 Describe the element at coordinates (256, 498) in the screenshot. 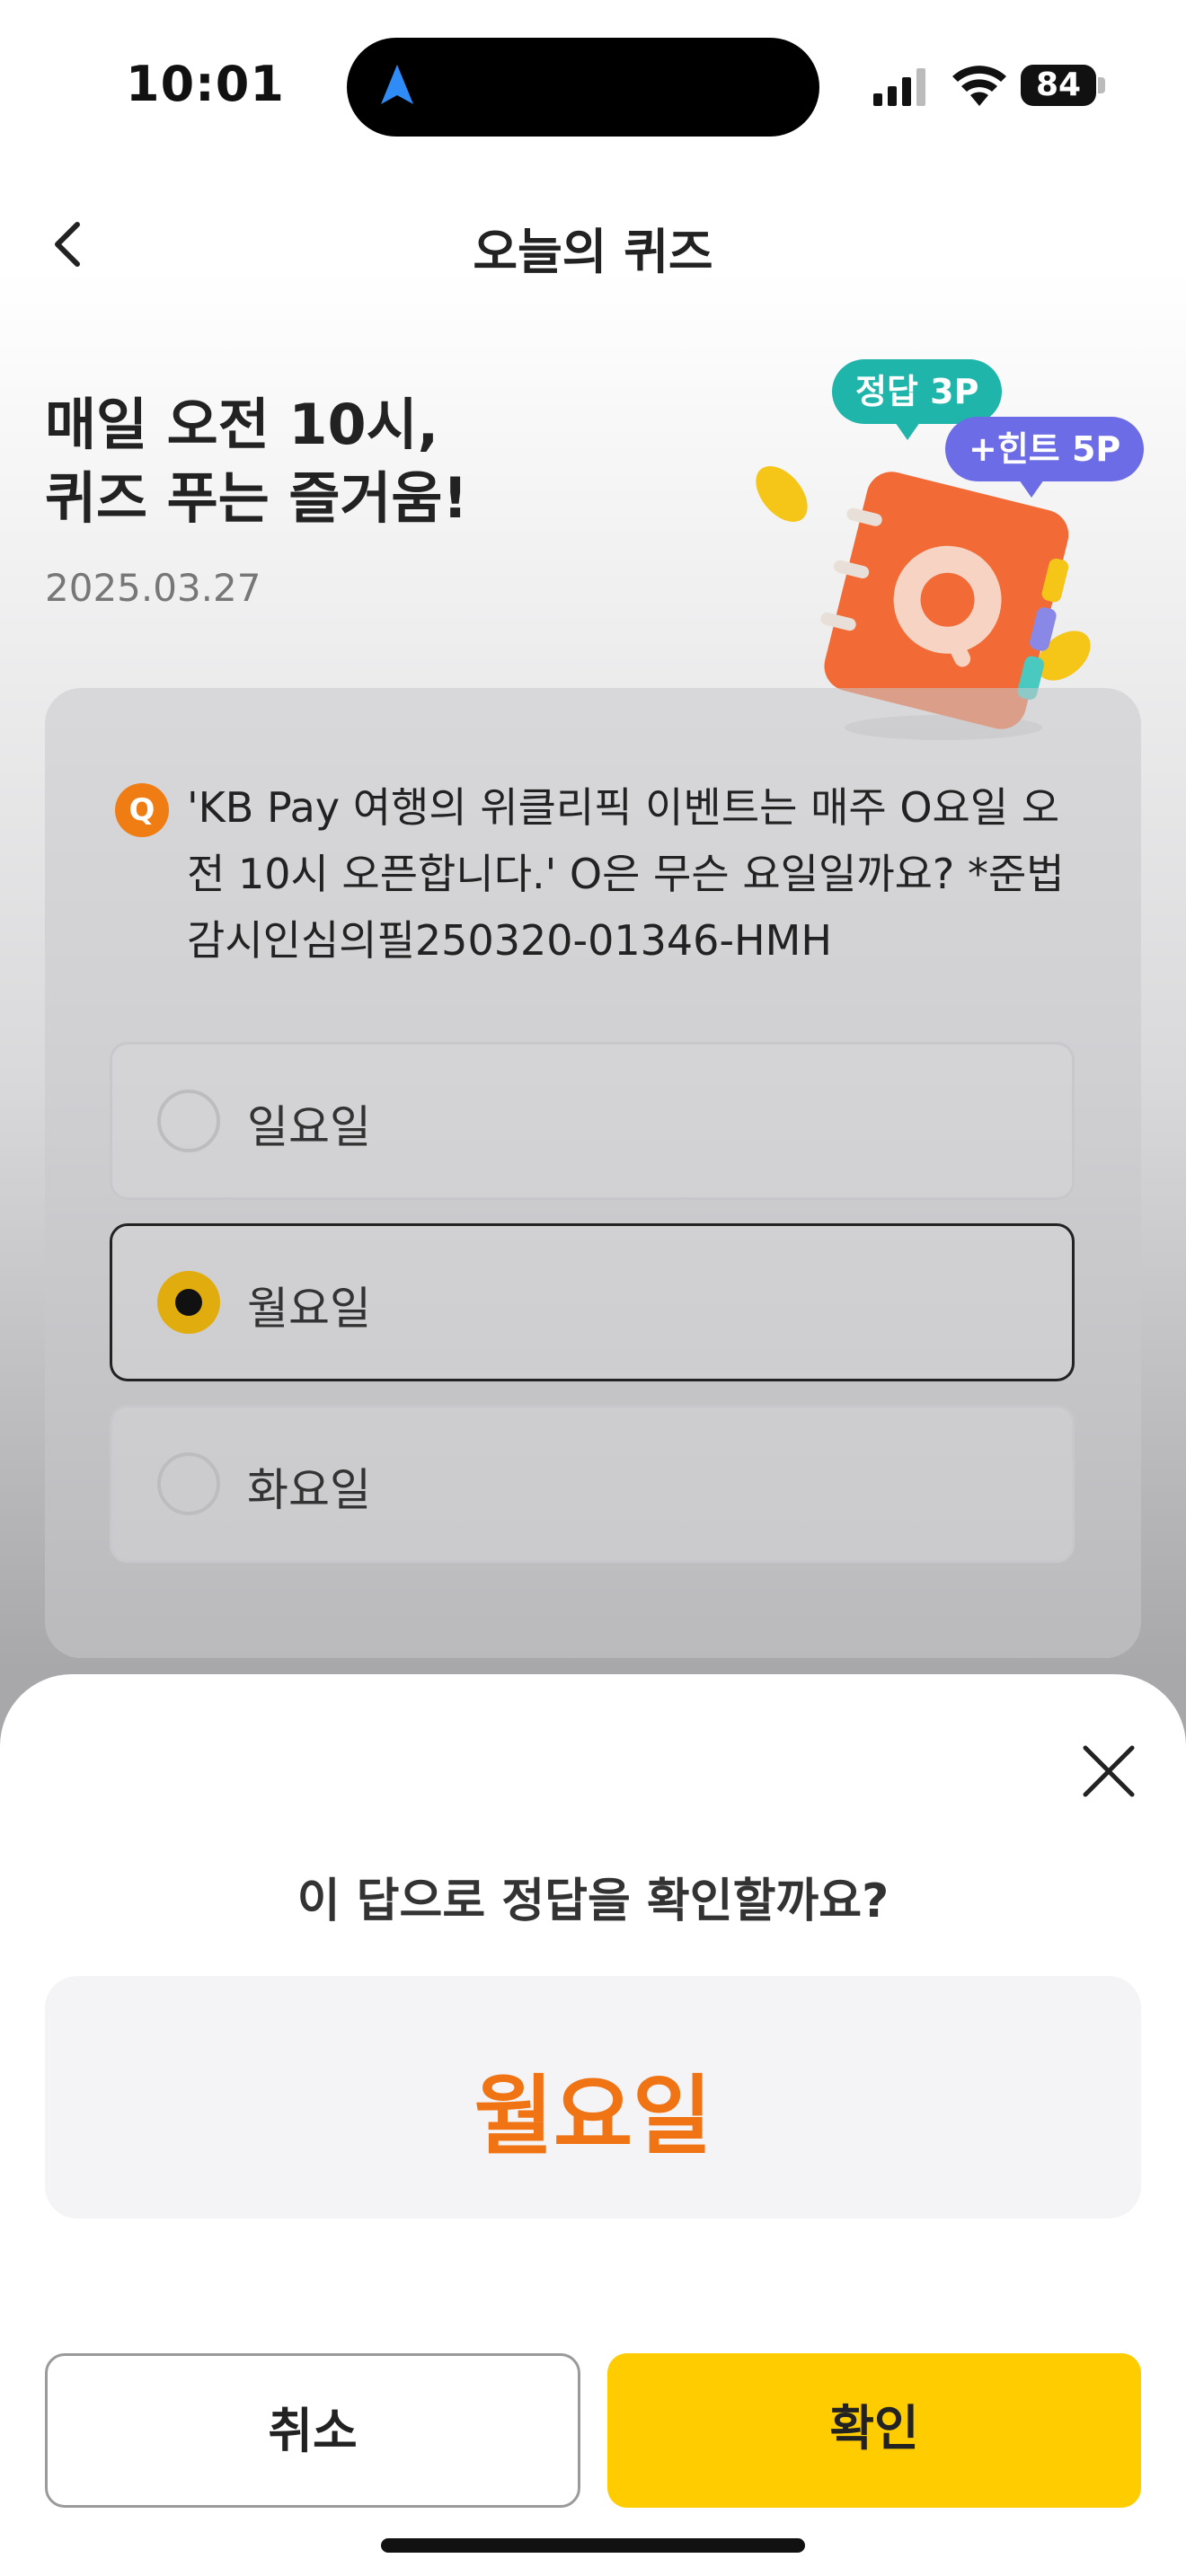

I see `hero-title-line2: 퀴즈 푸는 즐거움!` at that location.